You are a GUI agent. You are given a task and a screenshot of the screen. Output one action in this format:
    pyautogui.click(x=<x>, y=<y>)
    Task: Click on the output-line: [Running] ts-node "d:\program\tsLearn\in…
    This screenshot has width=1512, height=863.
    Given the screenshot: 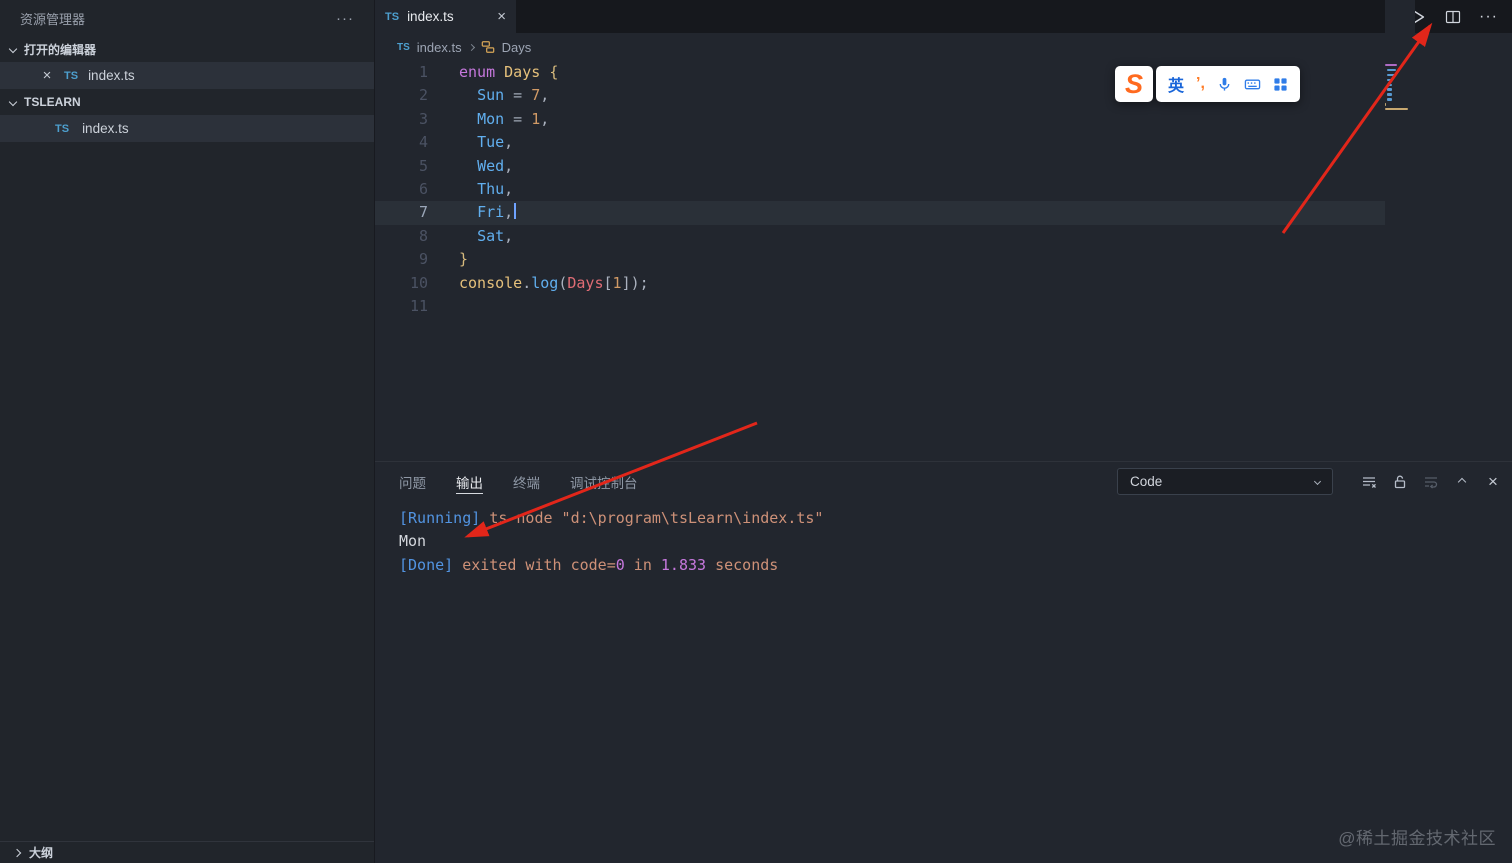 What is the action you would take?
    pyautogui.click(x=955, y=518)
    